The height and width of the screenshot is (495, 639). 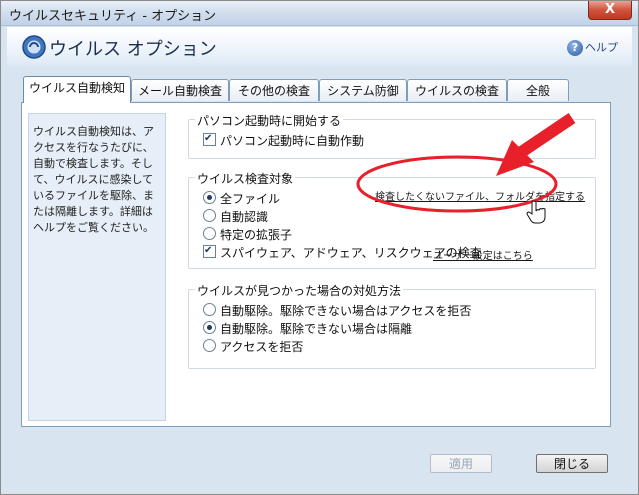 I want to click on tab-other-scan: その他の検査, so click(x=274, y=90).